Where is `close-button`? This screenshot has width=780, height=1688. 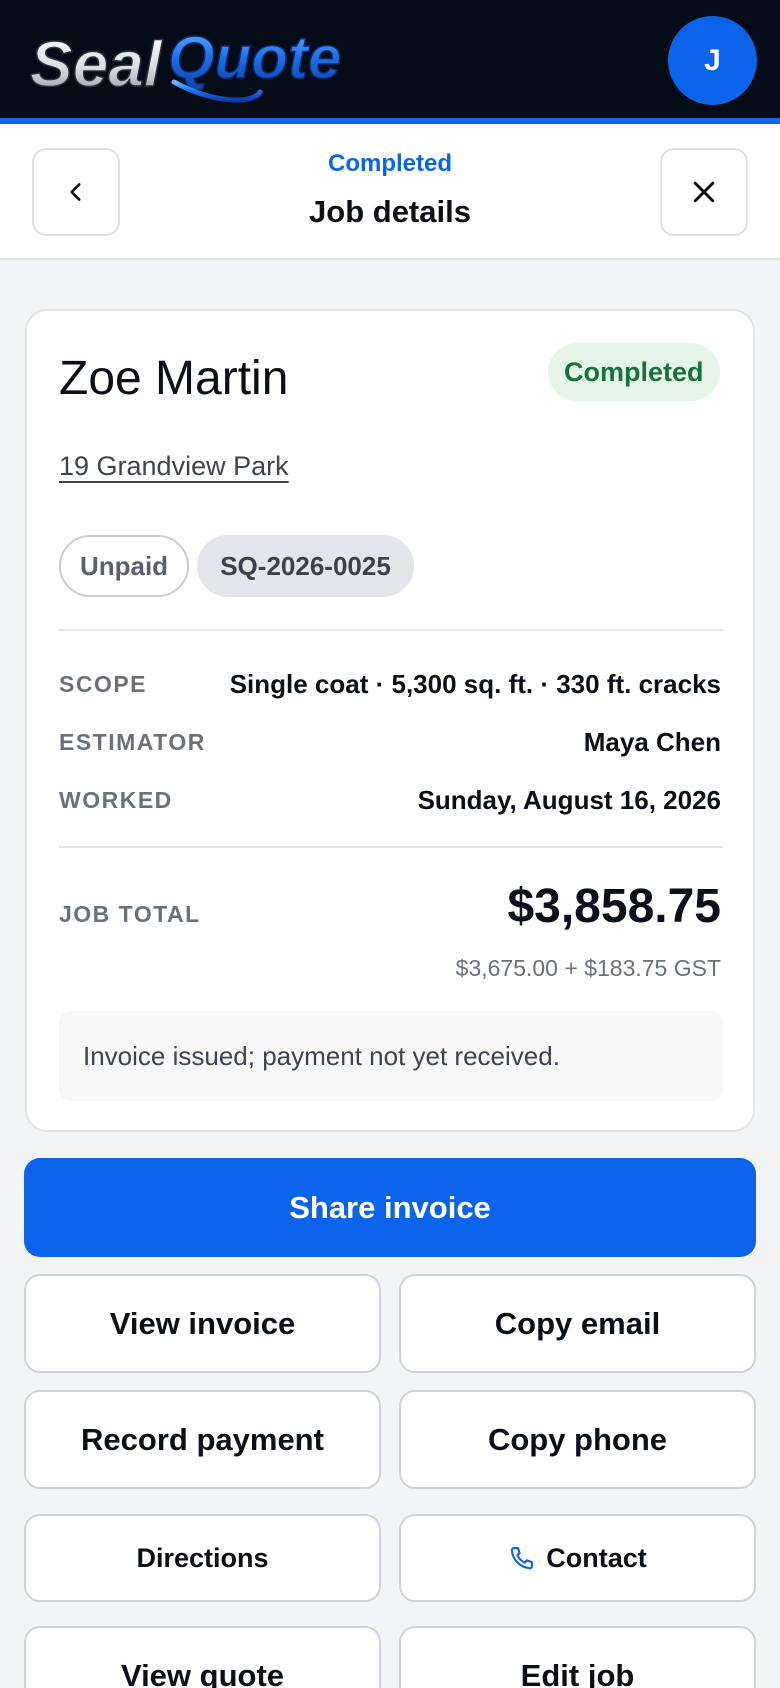
close-button is located at coordinates (704, 192).